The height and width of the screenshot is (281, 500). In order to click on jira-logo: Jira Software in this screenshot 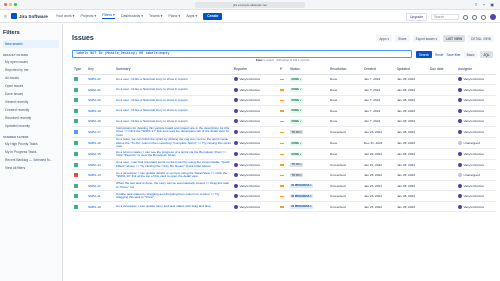, I will do `click(29, 16)`.